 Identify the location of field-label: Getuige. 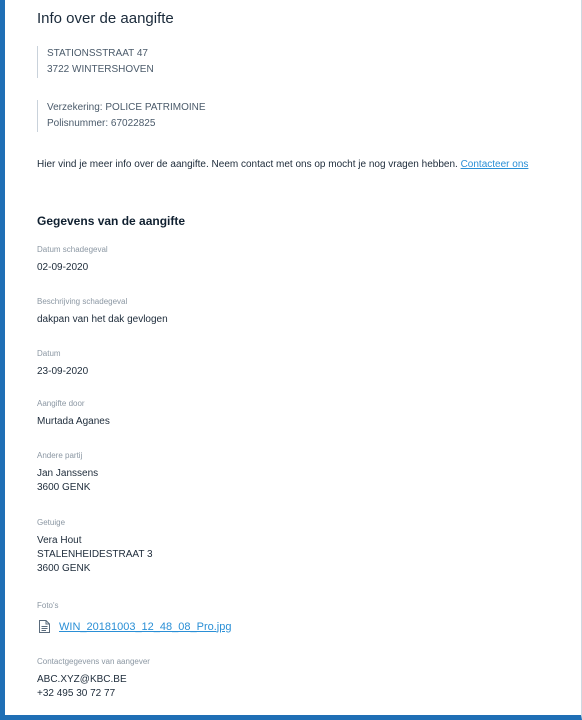
(51, 522).